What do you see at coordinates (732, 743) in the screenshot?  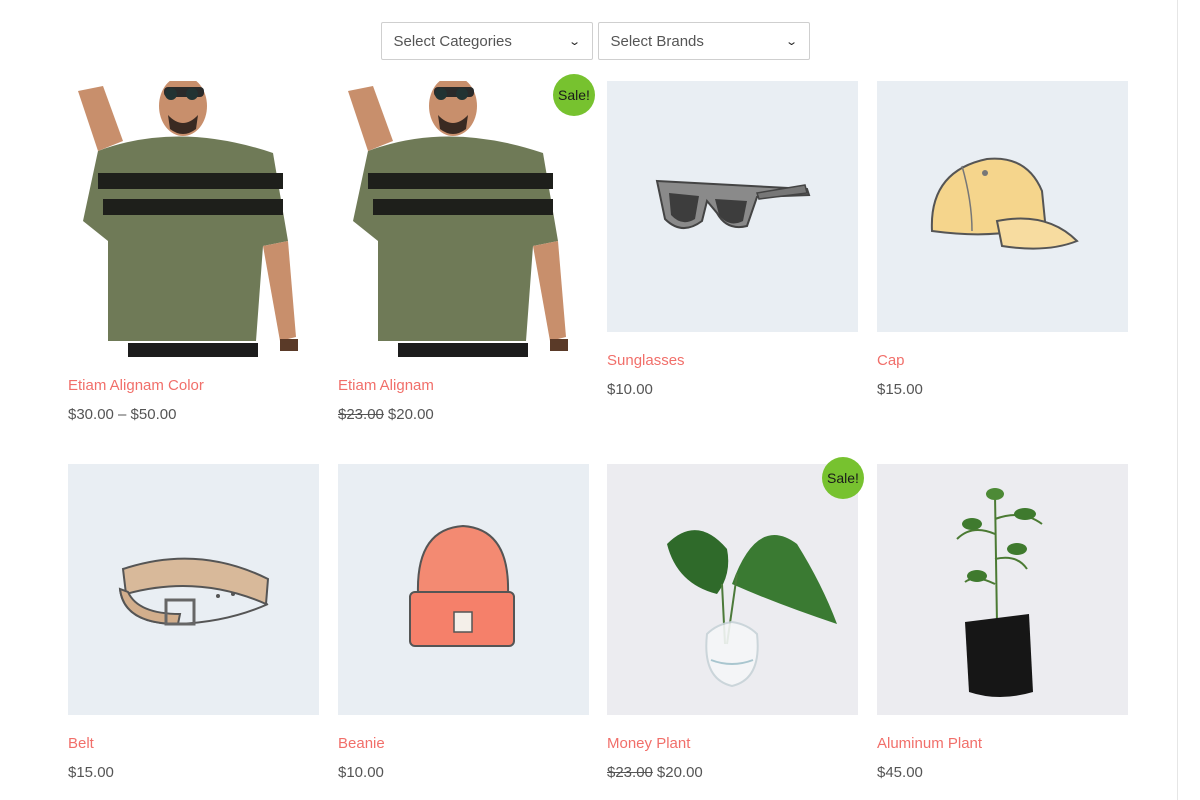 I see `product-title: Money Plant` at bounding box center [732, 743].